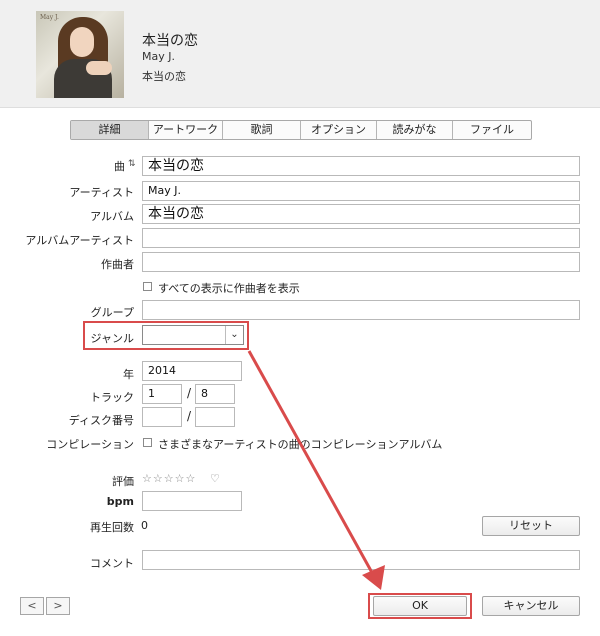 This screenshot has height=636, width=600. What do you see at coordinates (361, 262) in the screenshot?
I see `composer-field` at bounding box center [361, 262].